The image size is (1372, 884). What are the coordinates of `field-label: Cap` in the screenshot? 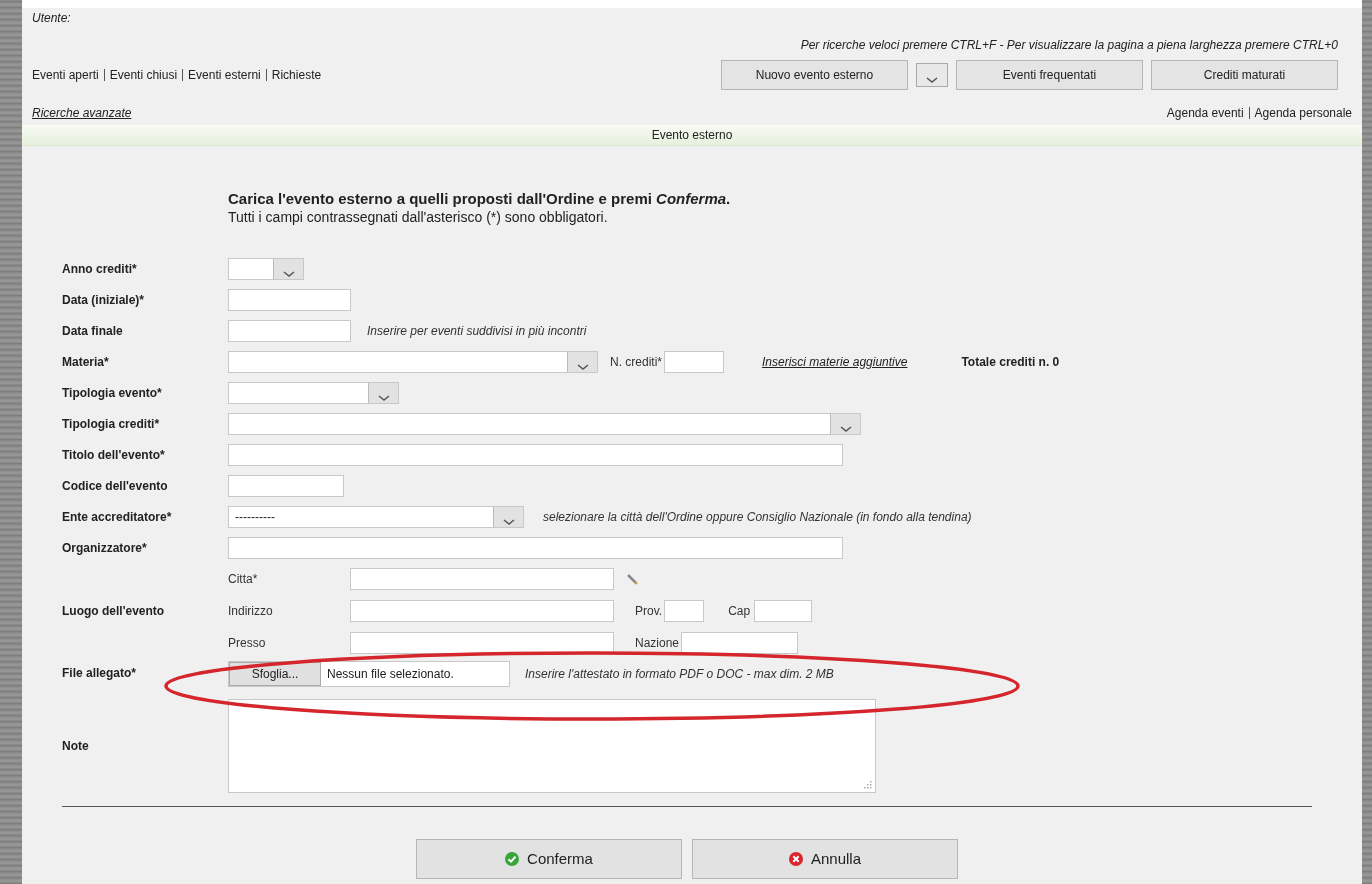 It's located at (739, 611).